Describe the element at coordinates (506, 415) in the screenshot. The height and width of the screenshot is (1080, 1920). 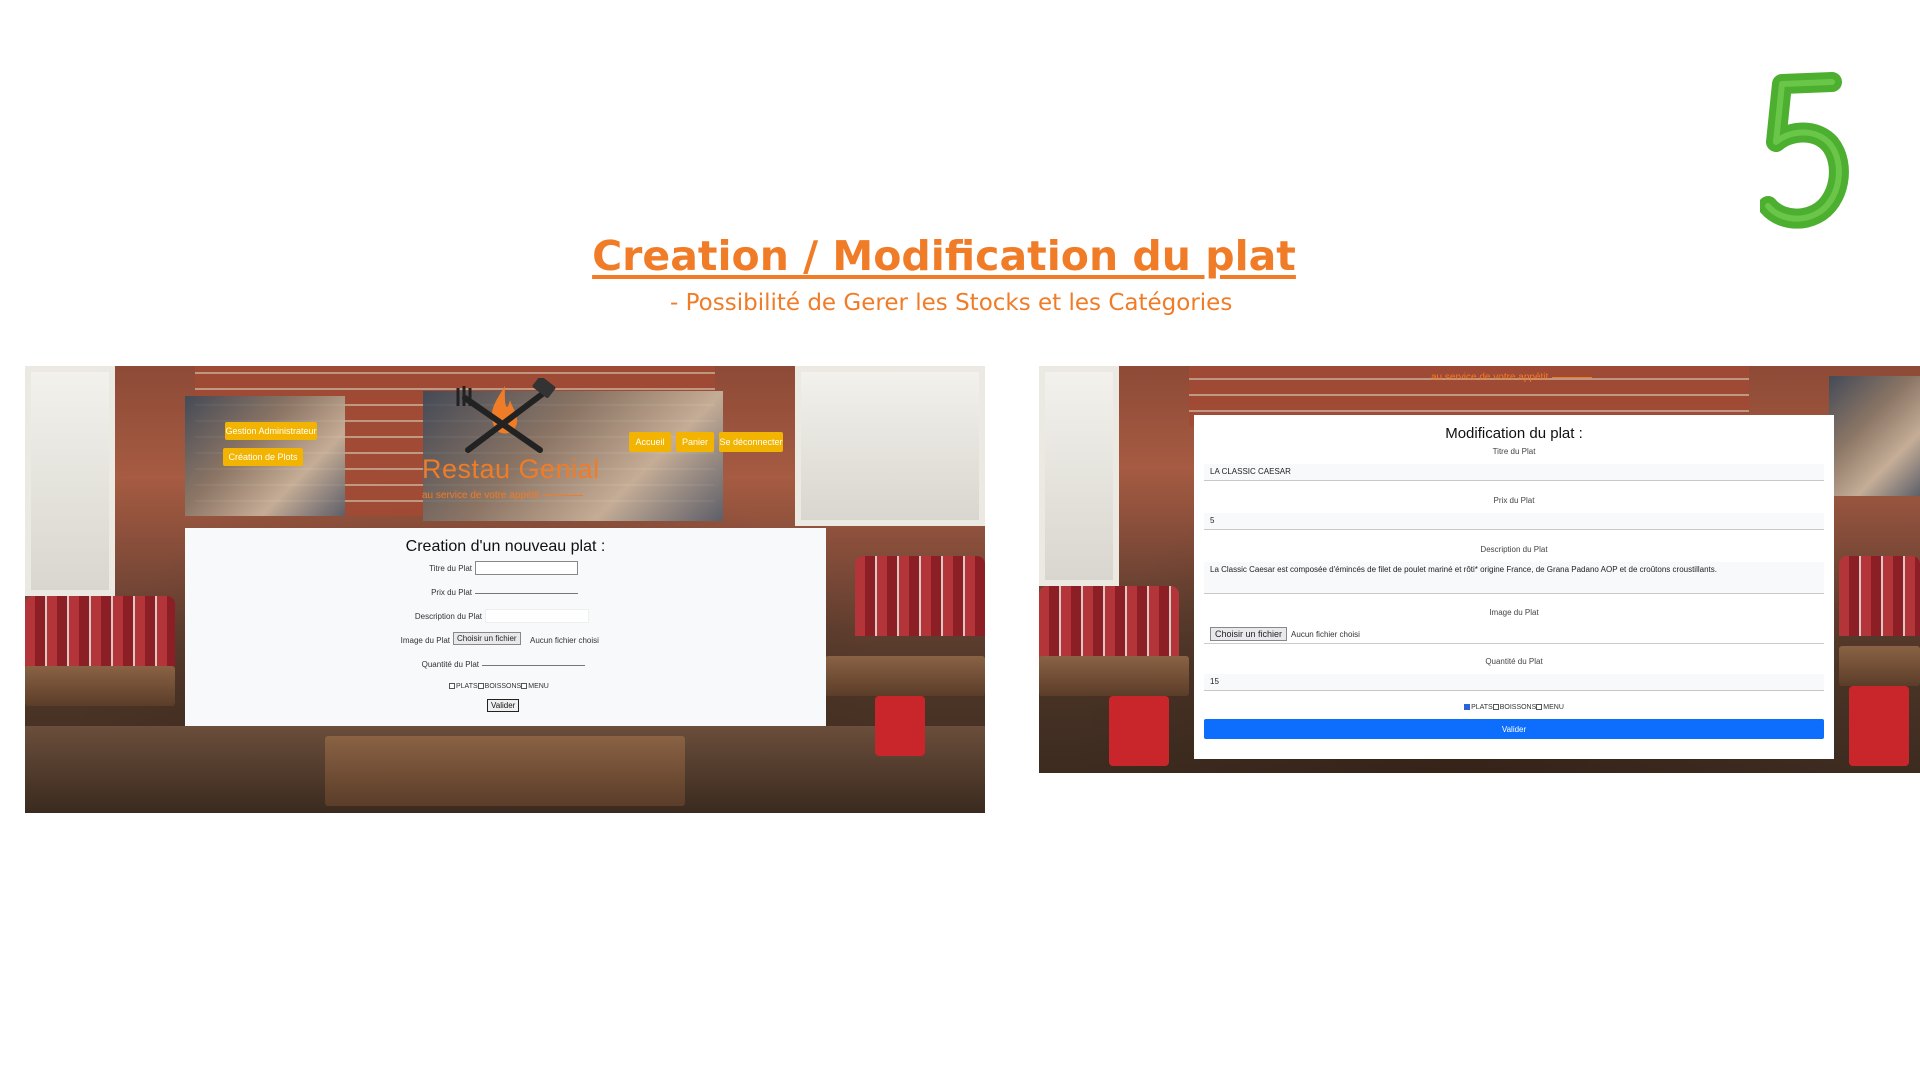
I see `grill-tools-logo-icon` at that location.